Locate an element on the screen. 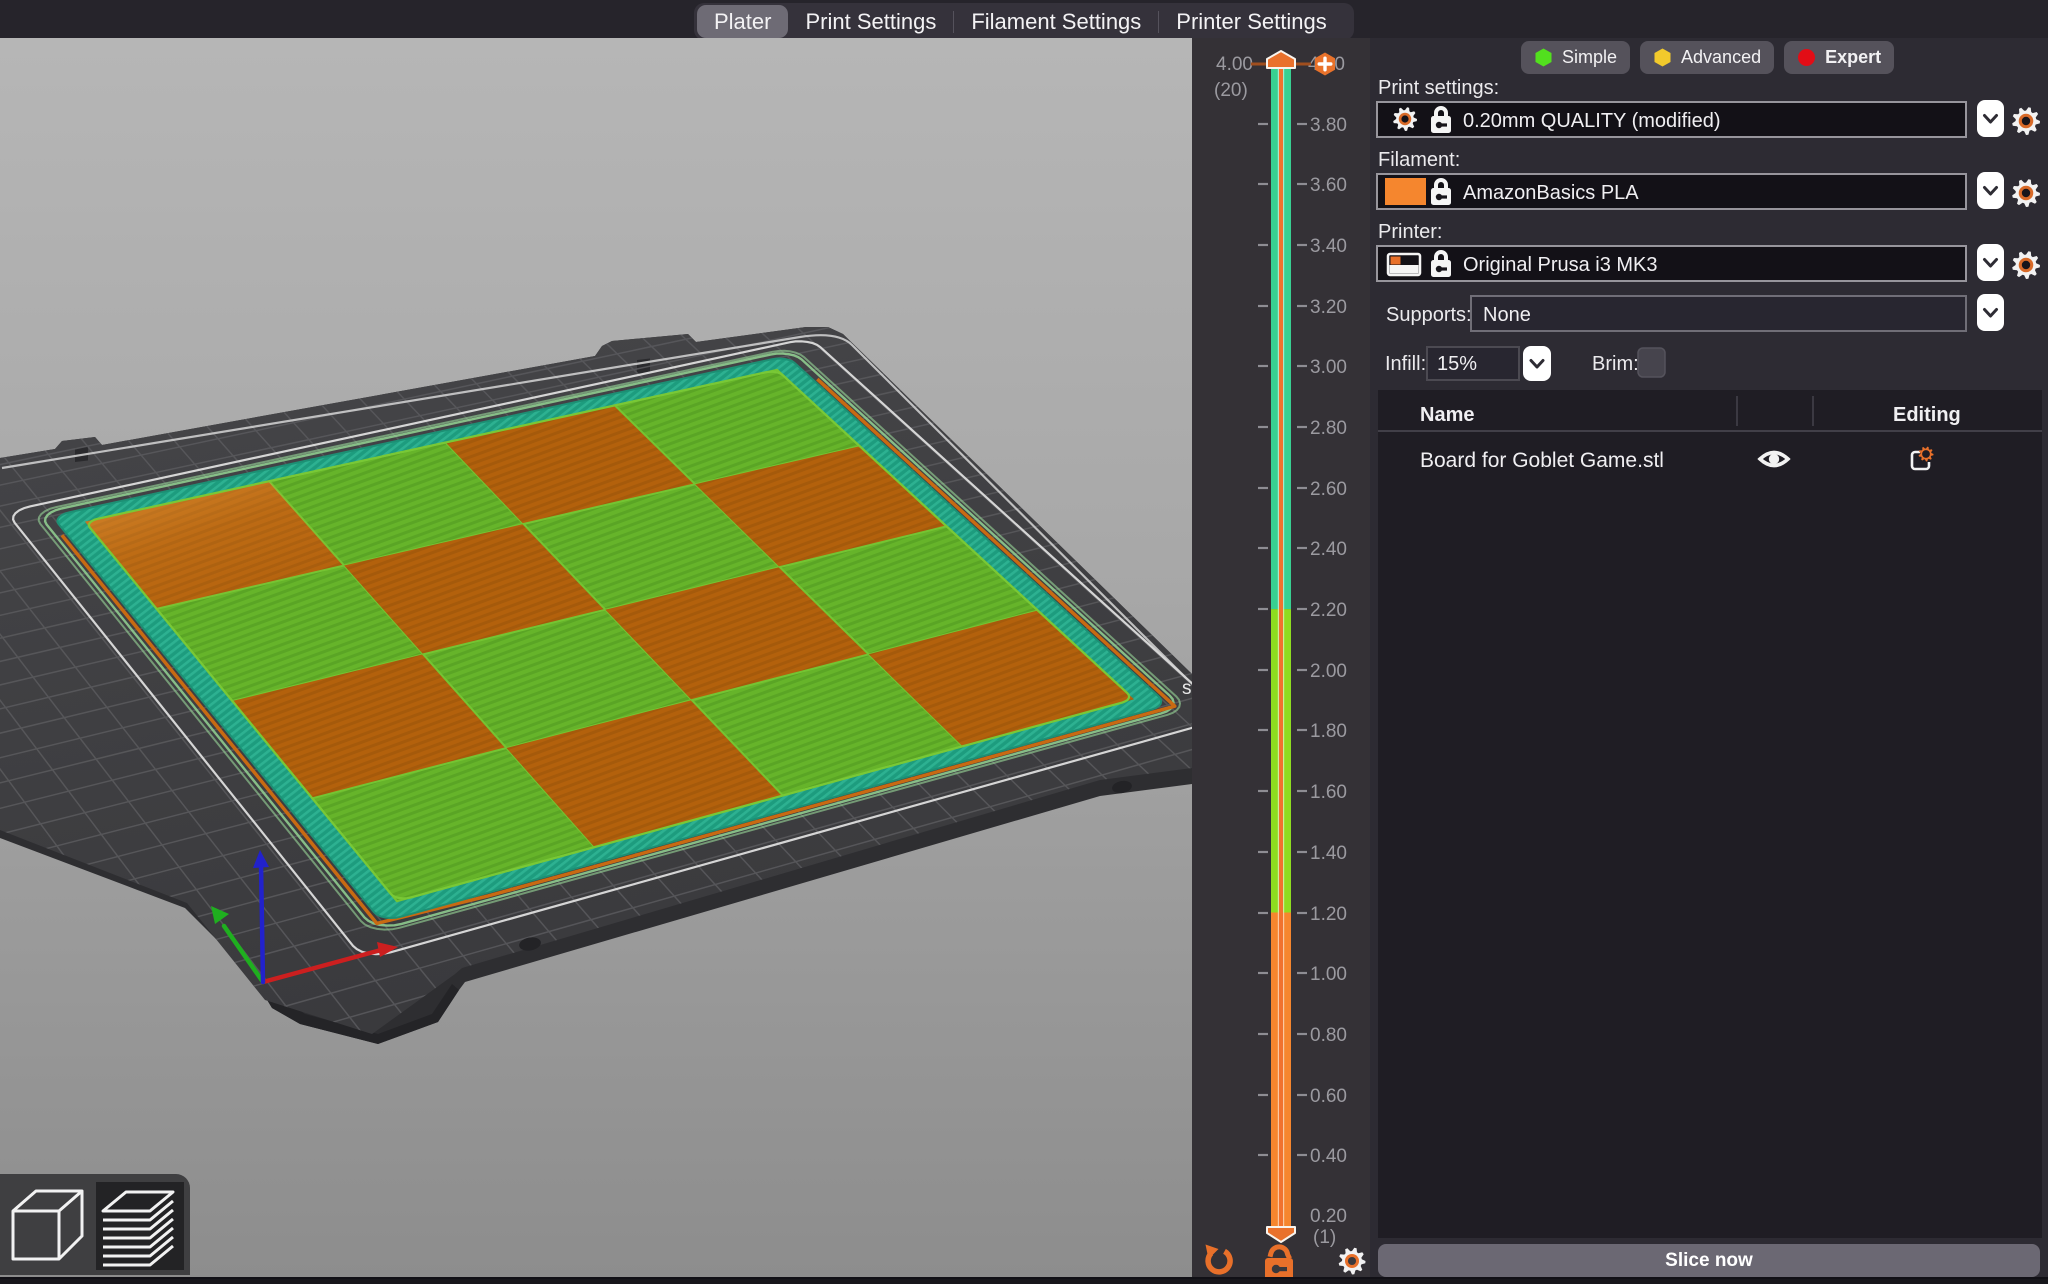 The height and width of the screenshot is (1284, 2048). svg-text: 1.80 is located at coordinates (1328, 731).